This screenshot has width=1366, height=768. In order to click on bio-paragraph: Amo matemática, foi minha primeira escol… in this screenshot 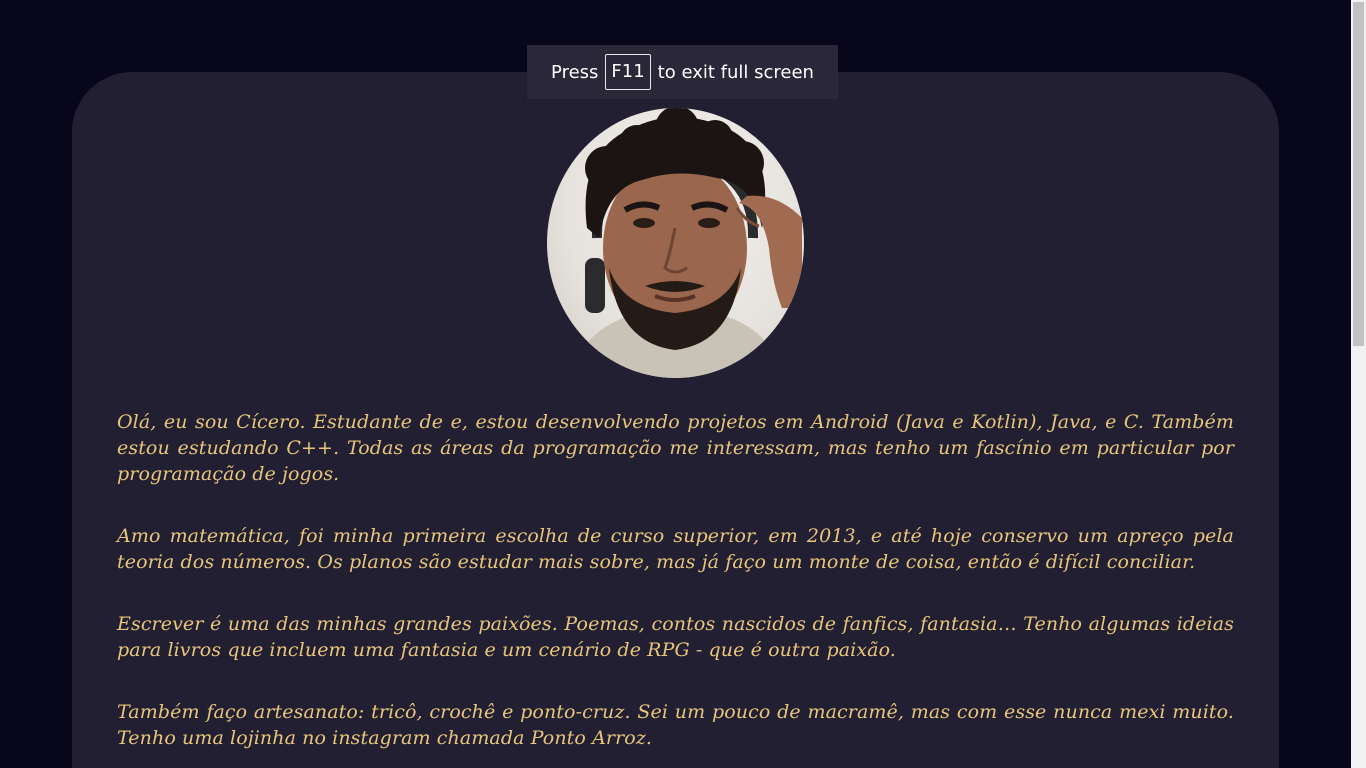, I will do `click(675, 549)`.